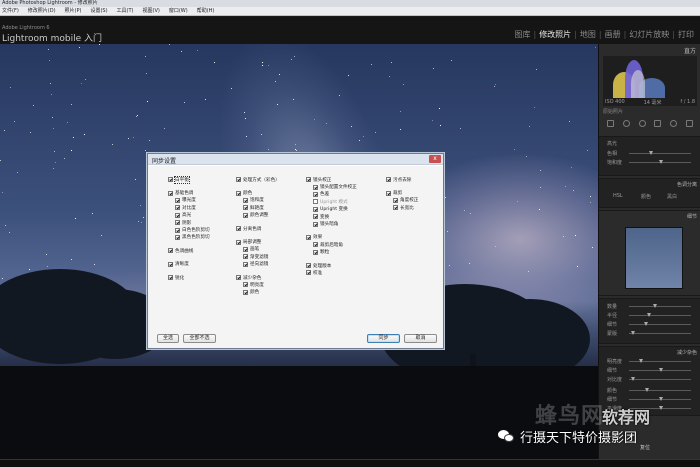  Describe the element at coordinates (10, 11) in the screenshot. I see `menu-file: 文件(F)` at that location.